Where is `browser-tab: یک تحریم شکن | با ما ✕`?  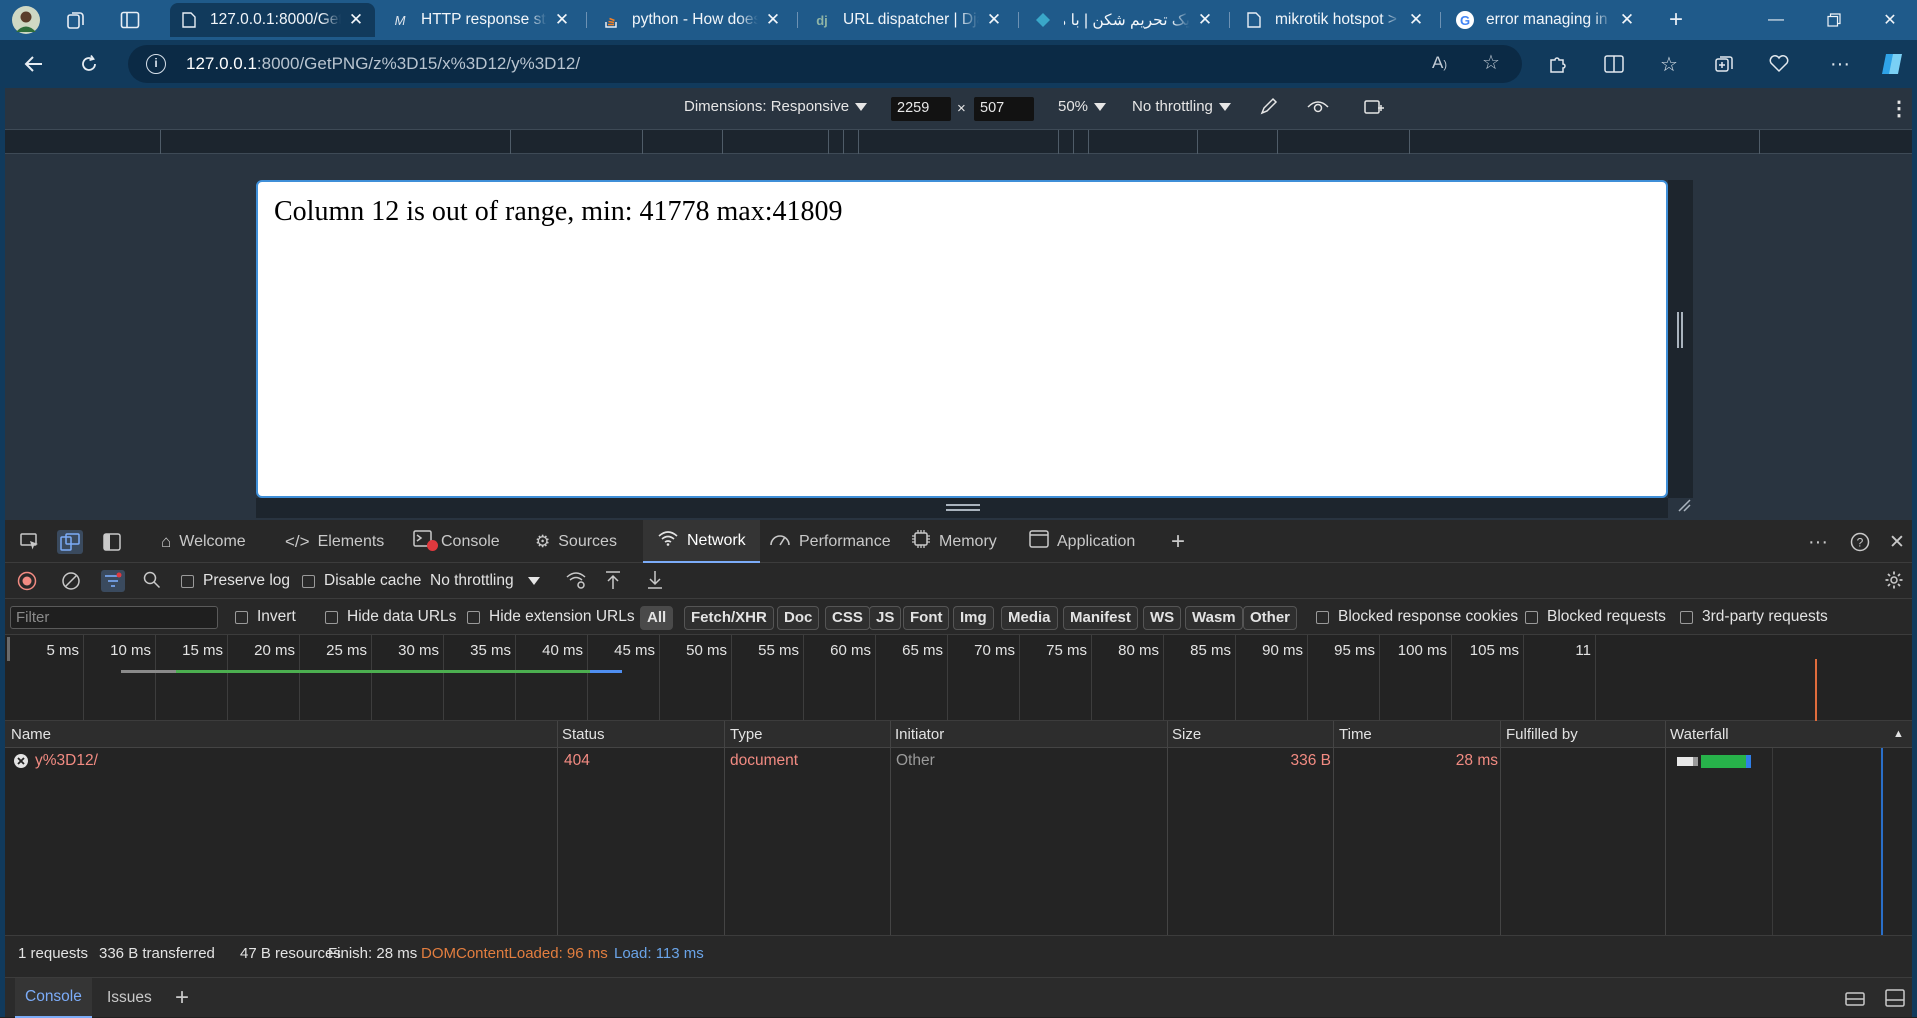
browser-tab: یک تحریم شکن | با ما ✕ is located at coordinates (1124, 20).